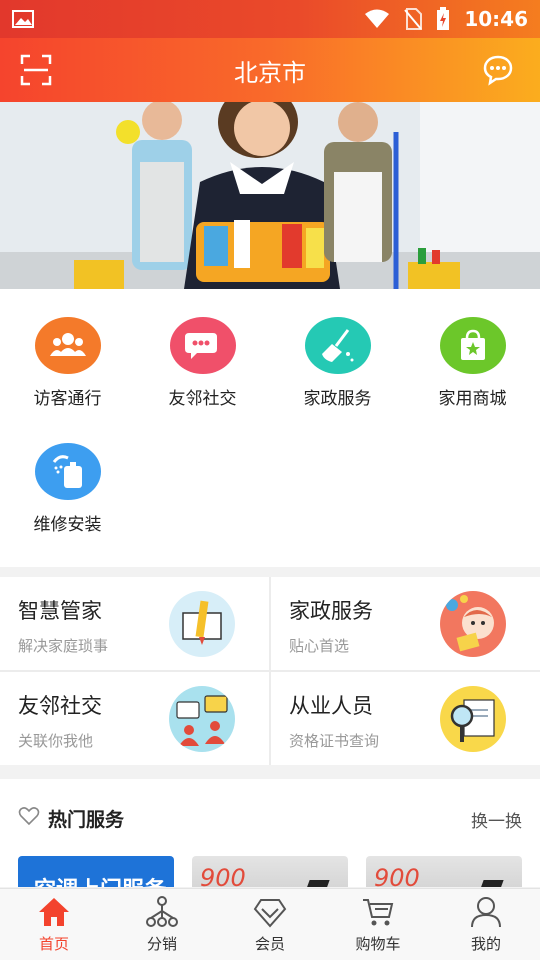 The width and height of the screenshot is (540, 960). I want to click on tab-home: 首页, so click(54, 924).